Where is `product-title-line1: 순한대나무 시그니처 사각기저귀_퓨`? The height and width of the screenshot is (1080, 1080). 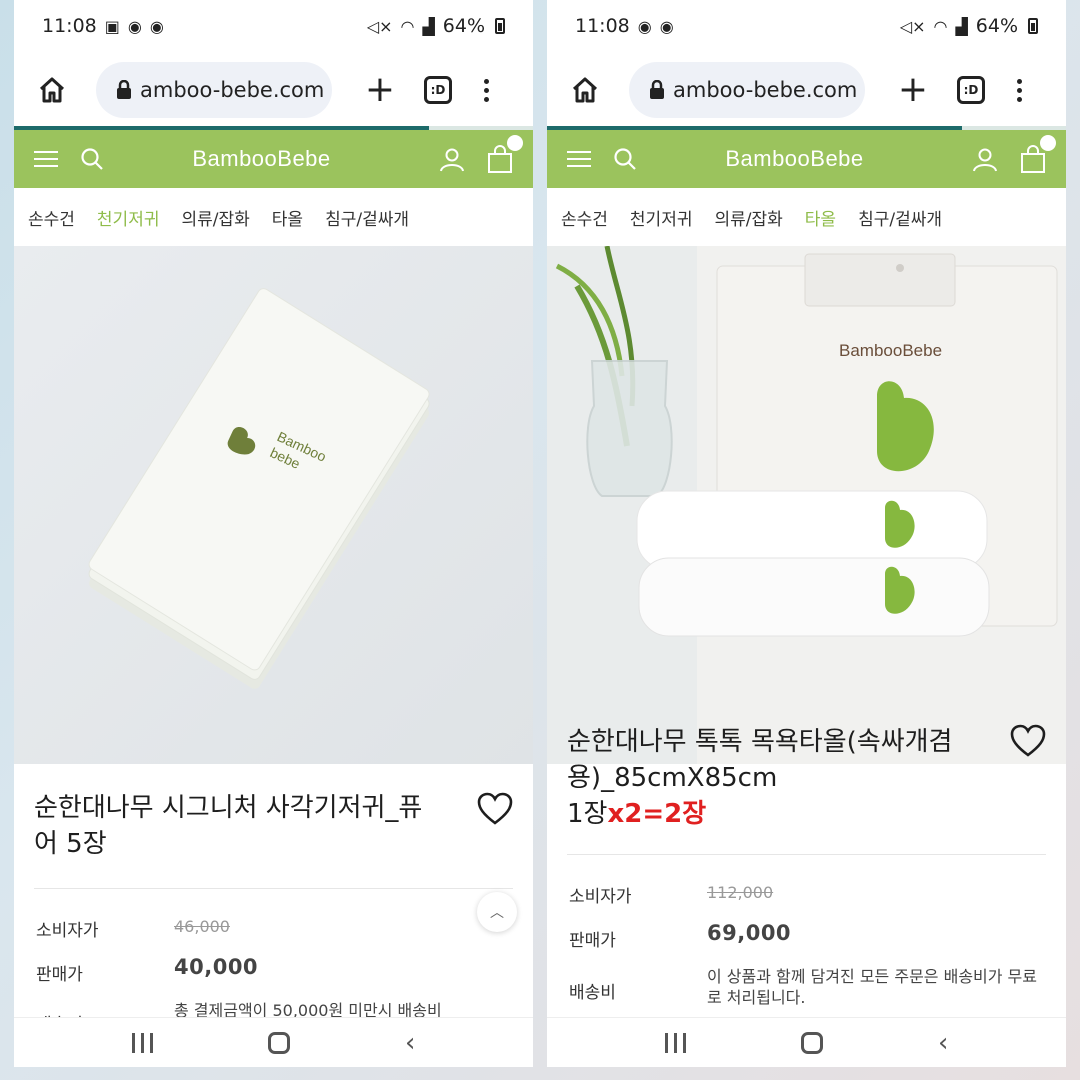 product-title-line1: 순한대나무 시그니처 사각기저귀_퓨 is located at coordinates (228, 808).